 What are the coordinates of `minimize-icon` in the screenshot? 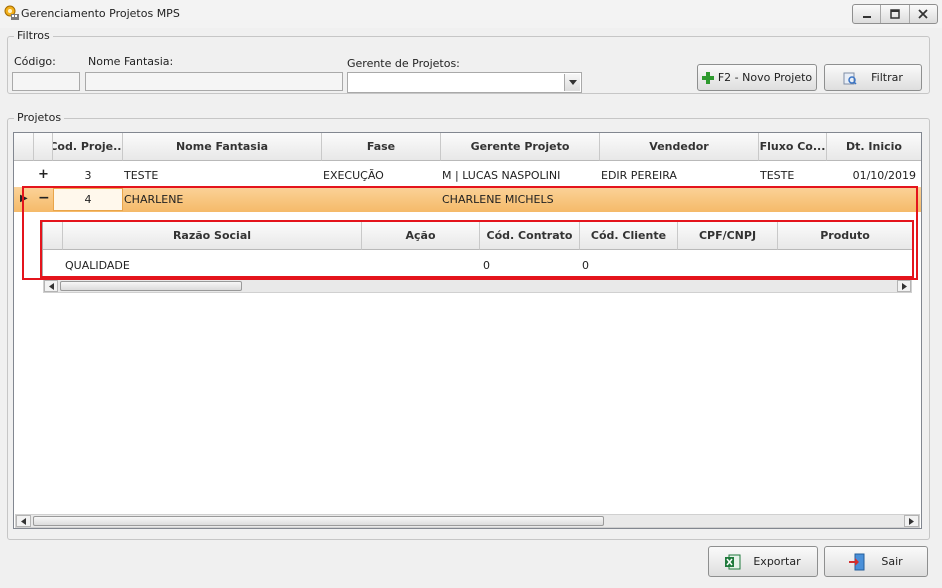 It's located at (866, 17).